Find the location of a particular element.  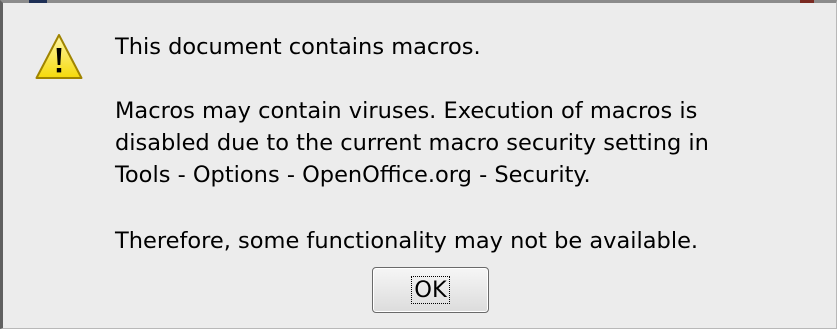

window-edge-left-mark is located at coordinates (38, 1).